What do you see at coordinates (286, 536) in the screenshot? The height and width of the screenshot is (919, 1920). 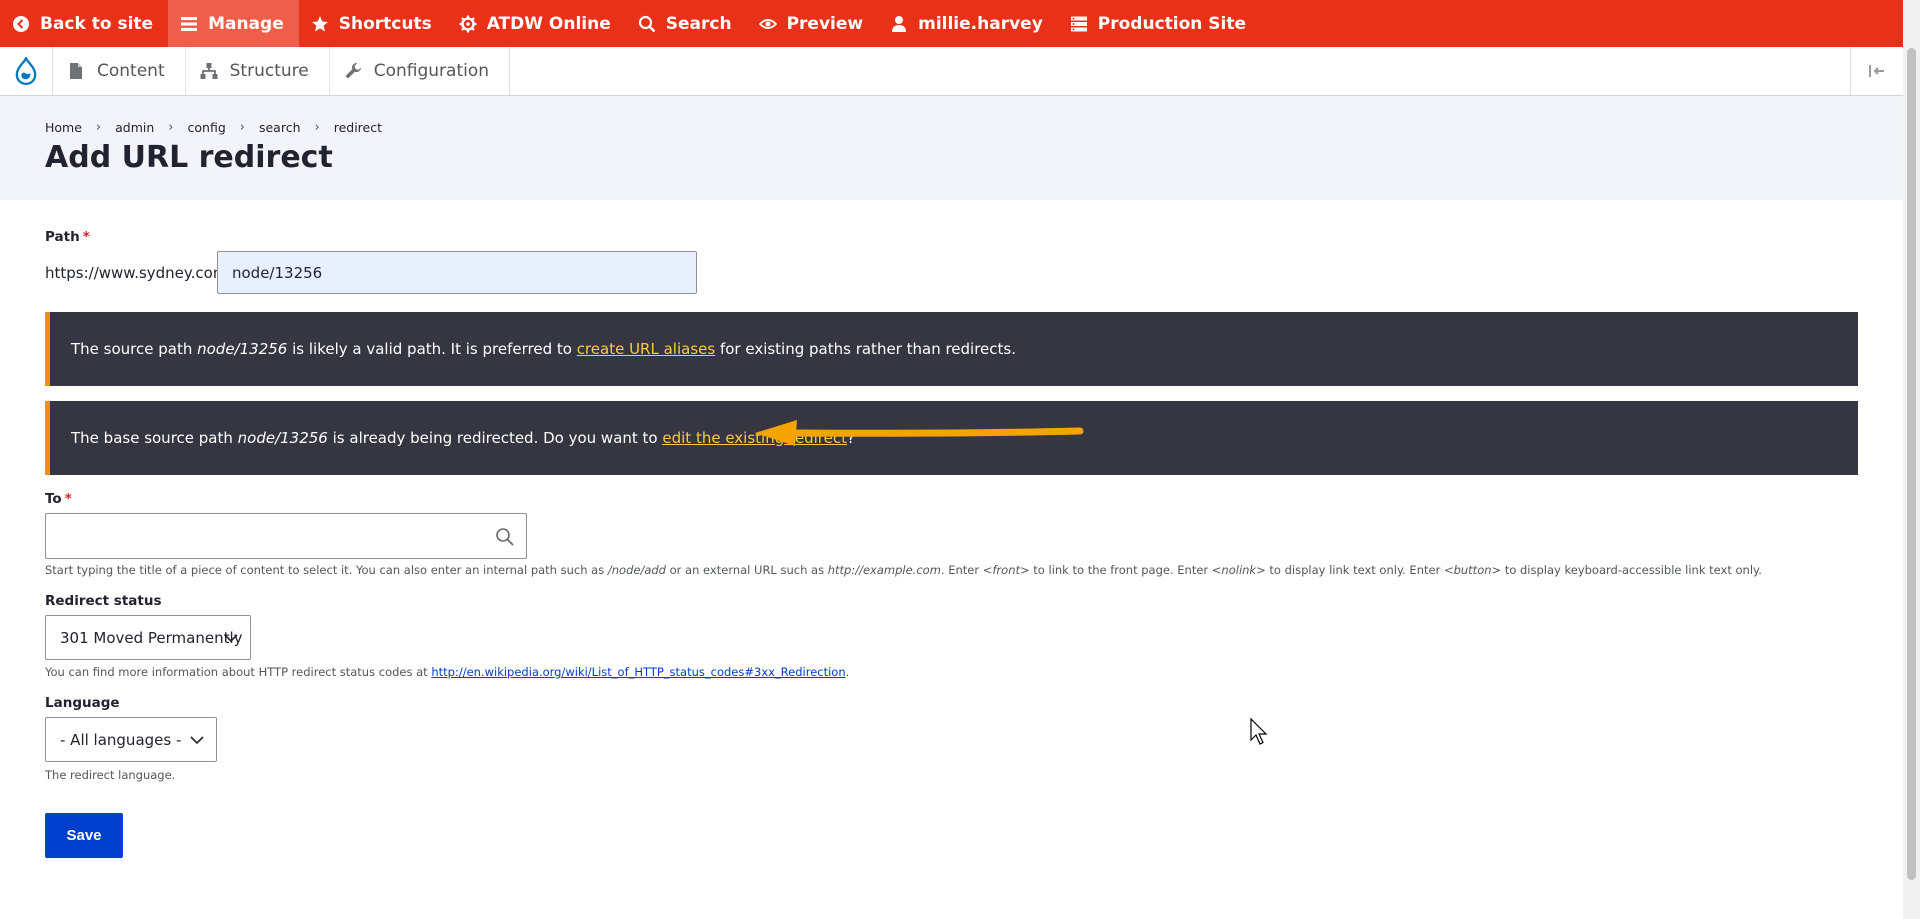 I see `to-input` at bounding box center [286, 536].